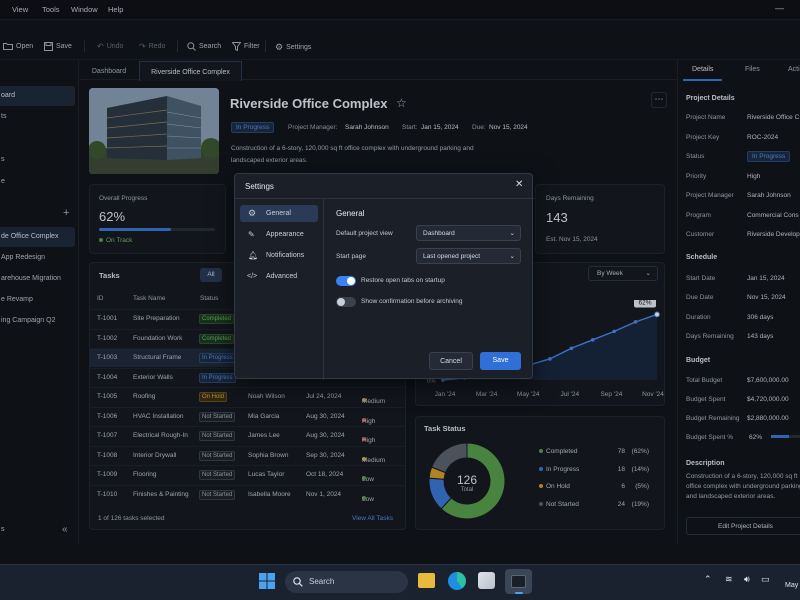  I want to click on settings-nav-notifications: 🔔︎ Notifications, so click(279, 255).